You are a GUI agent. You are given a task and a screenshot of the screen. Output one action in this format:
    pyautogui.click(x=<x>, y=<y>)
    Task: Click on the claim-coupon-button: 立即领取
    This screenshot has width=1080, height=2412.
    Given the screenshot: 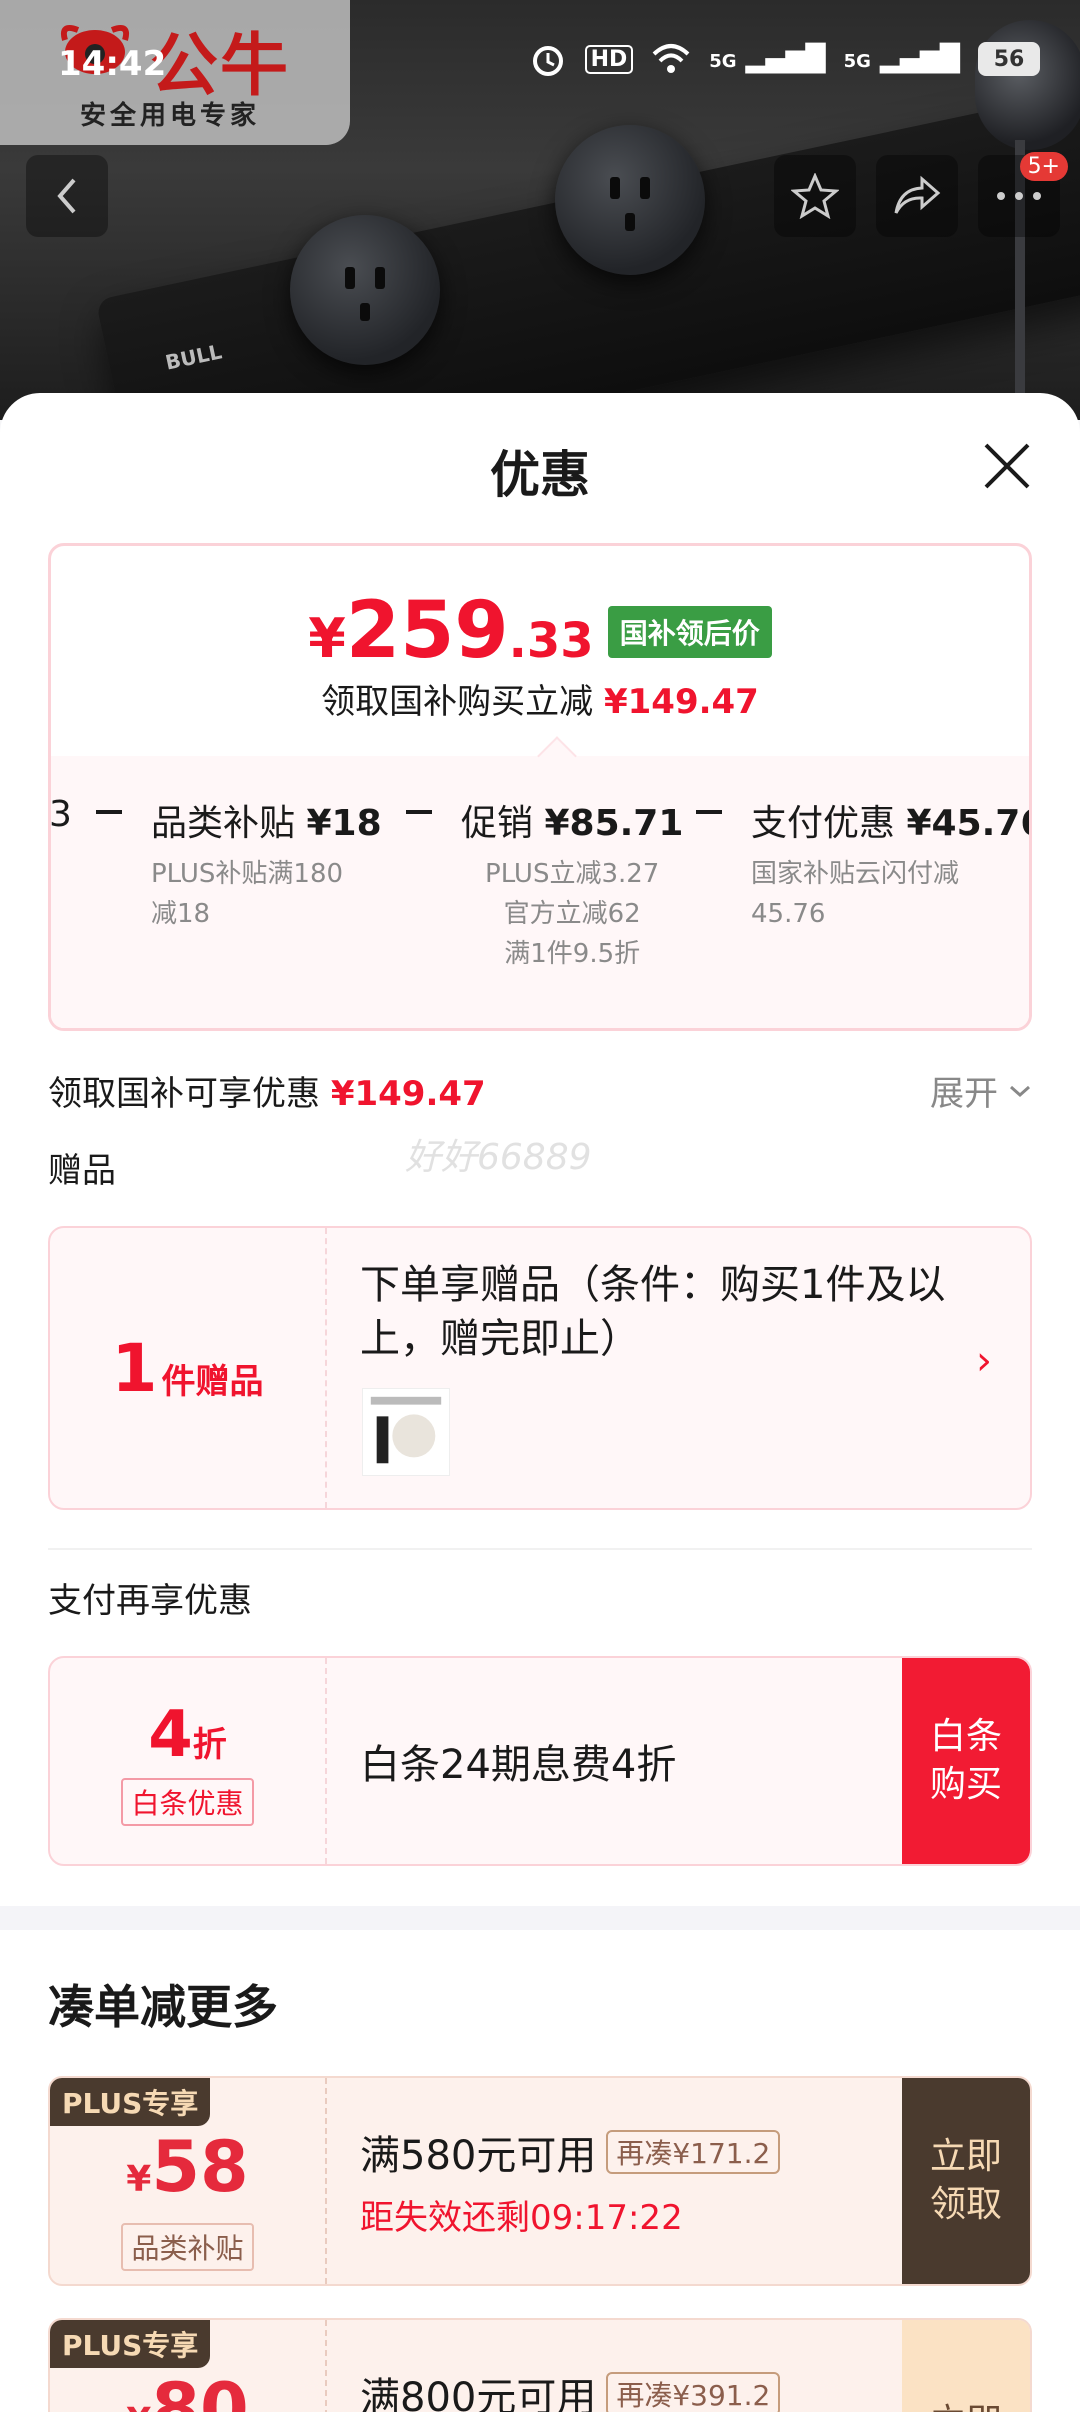 What is the action you would take?
    pyautogui.click(x=966, y=2181)
    